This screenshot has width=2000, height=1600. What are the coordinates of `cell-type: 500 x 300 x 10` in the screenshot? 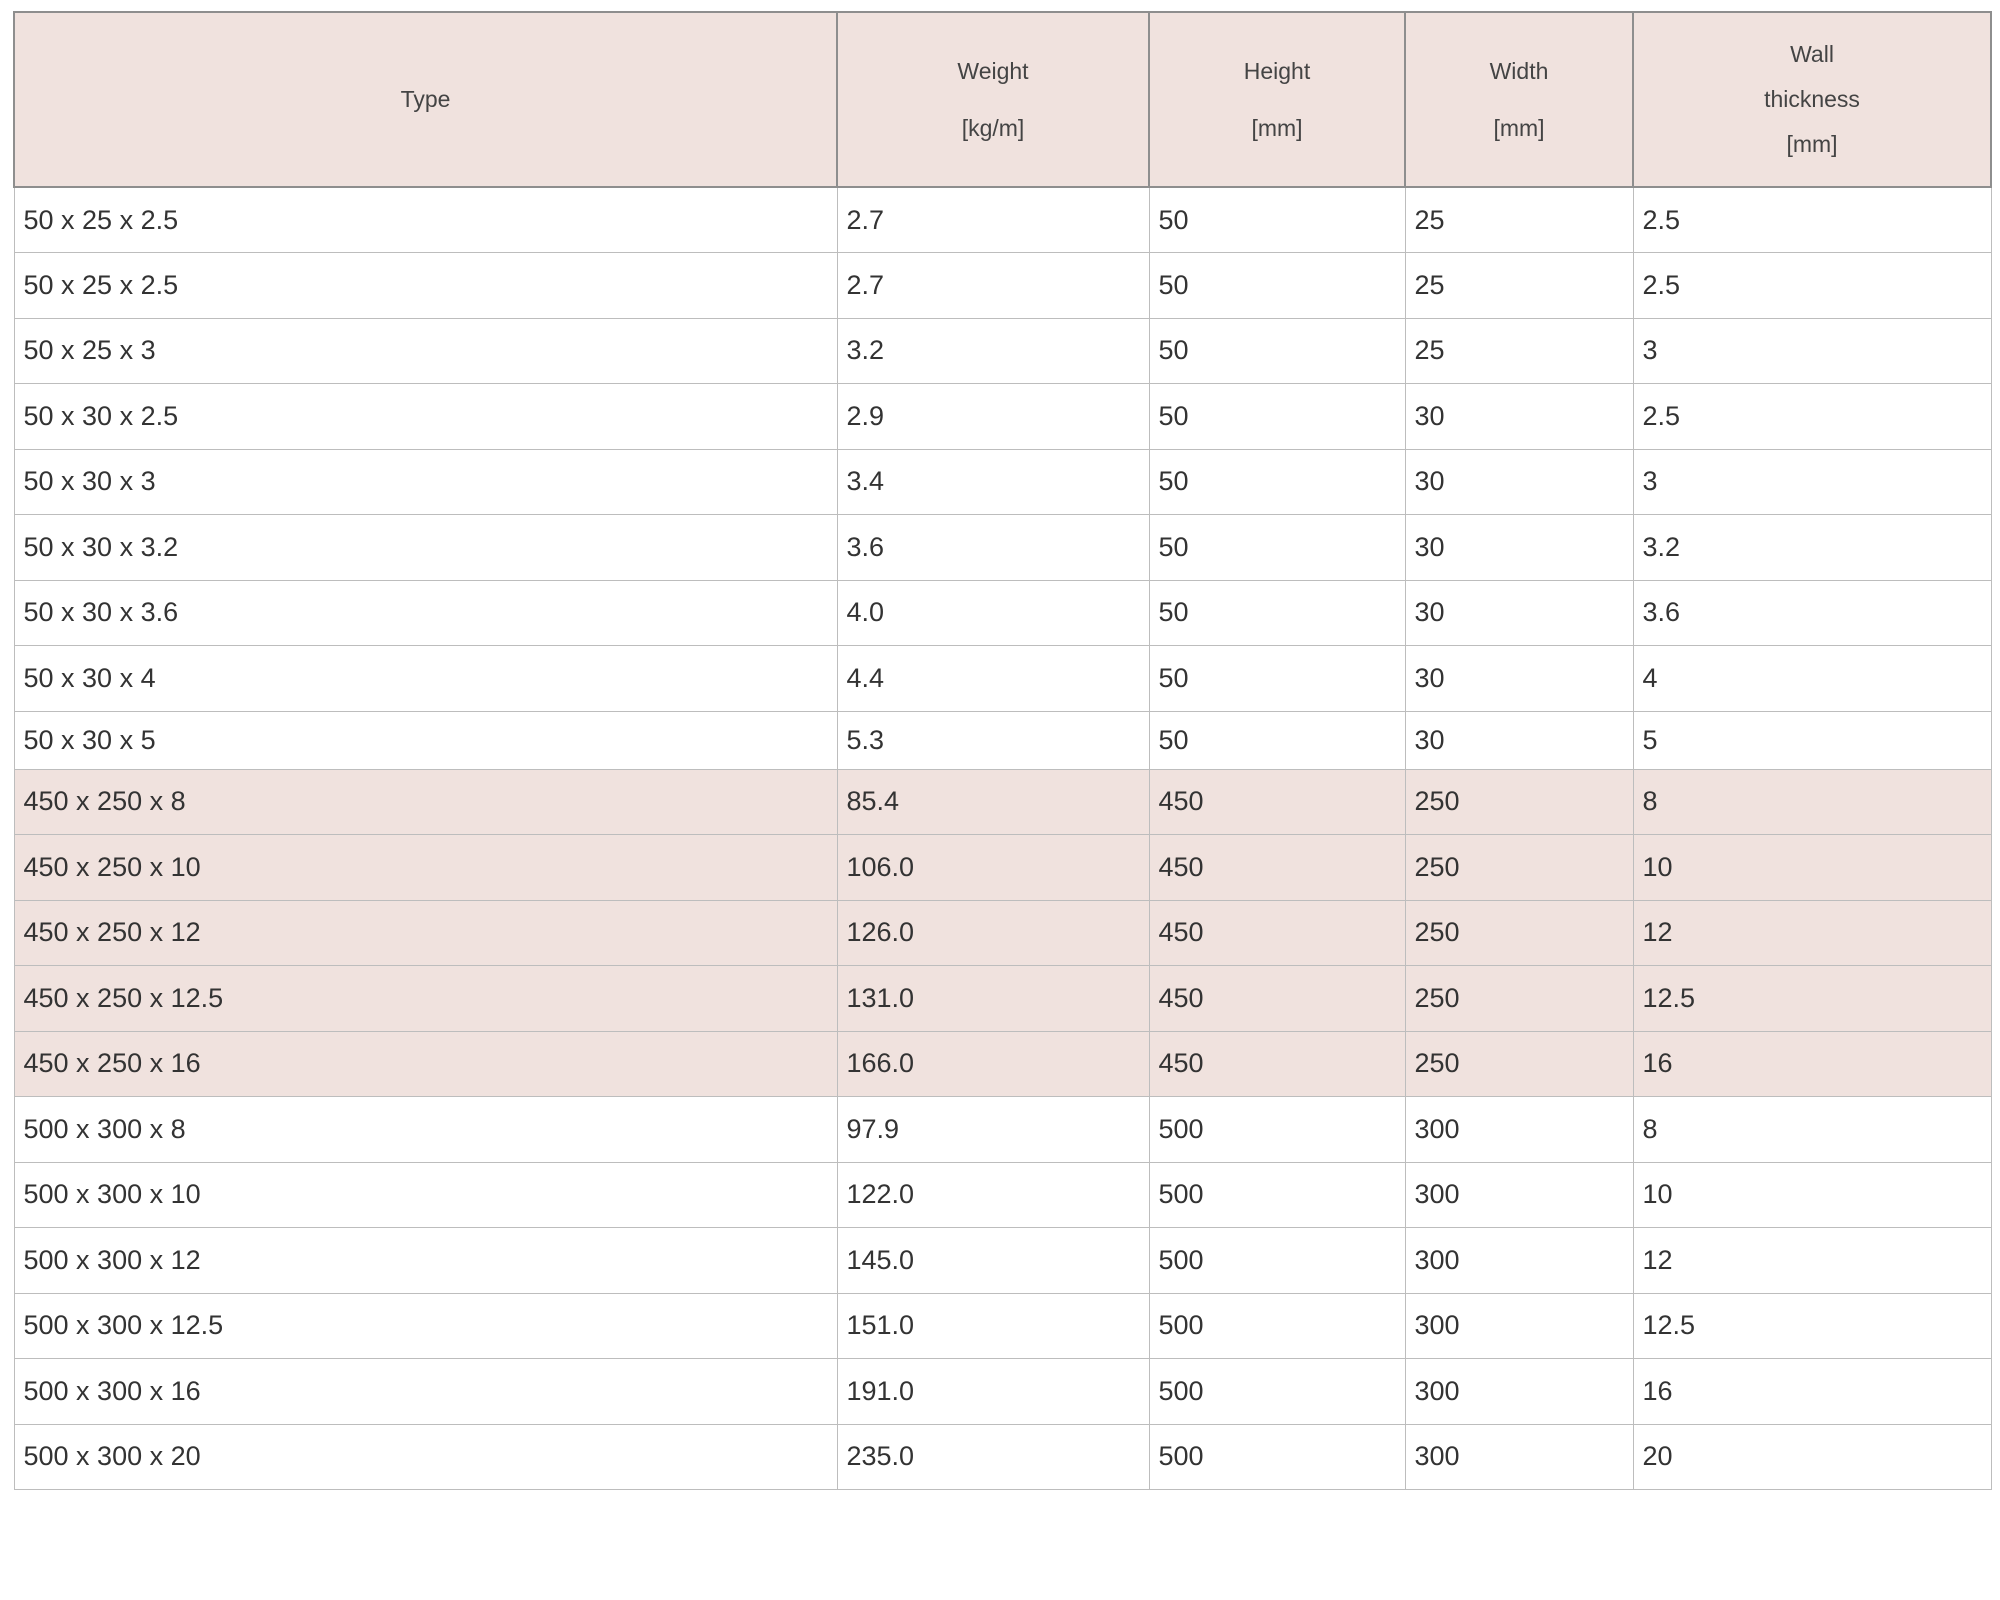 It's located at (425, 1194).